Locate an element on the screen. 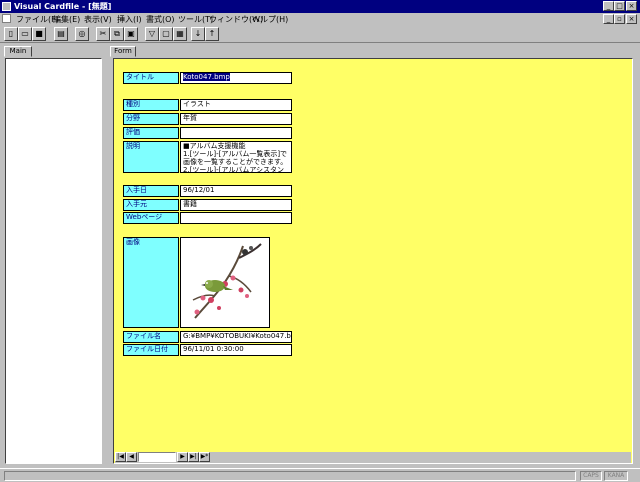  file-date-label: ファイル日付 is located at coordinates (151, 350).